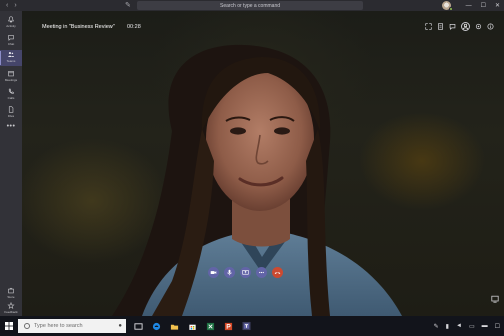  What do you see at coordinates (11, 312) in the screenshot?
I see `rail-label: Feedback` at bounding box center [11, 312].